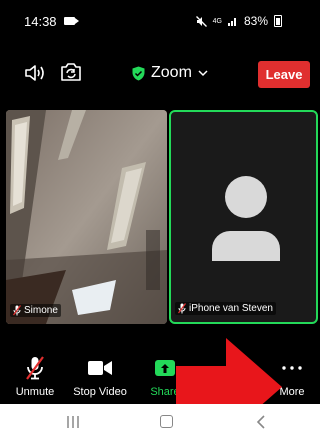  What do you see at coordinates (100, 368) in the screenshot?
I see `video-camera-icon` at bounding box center [100, 368].